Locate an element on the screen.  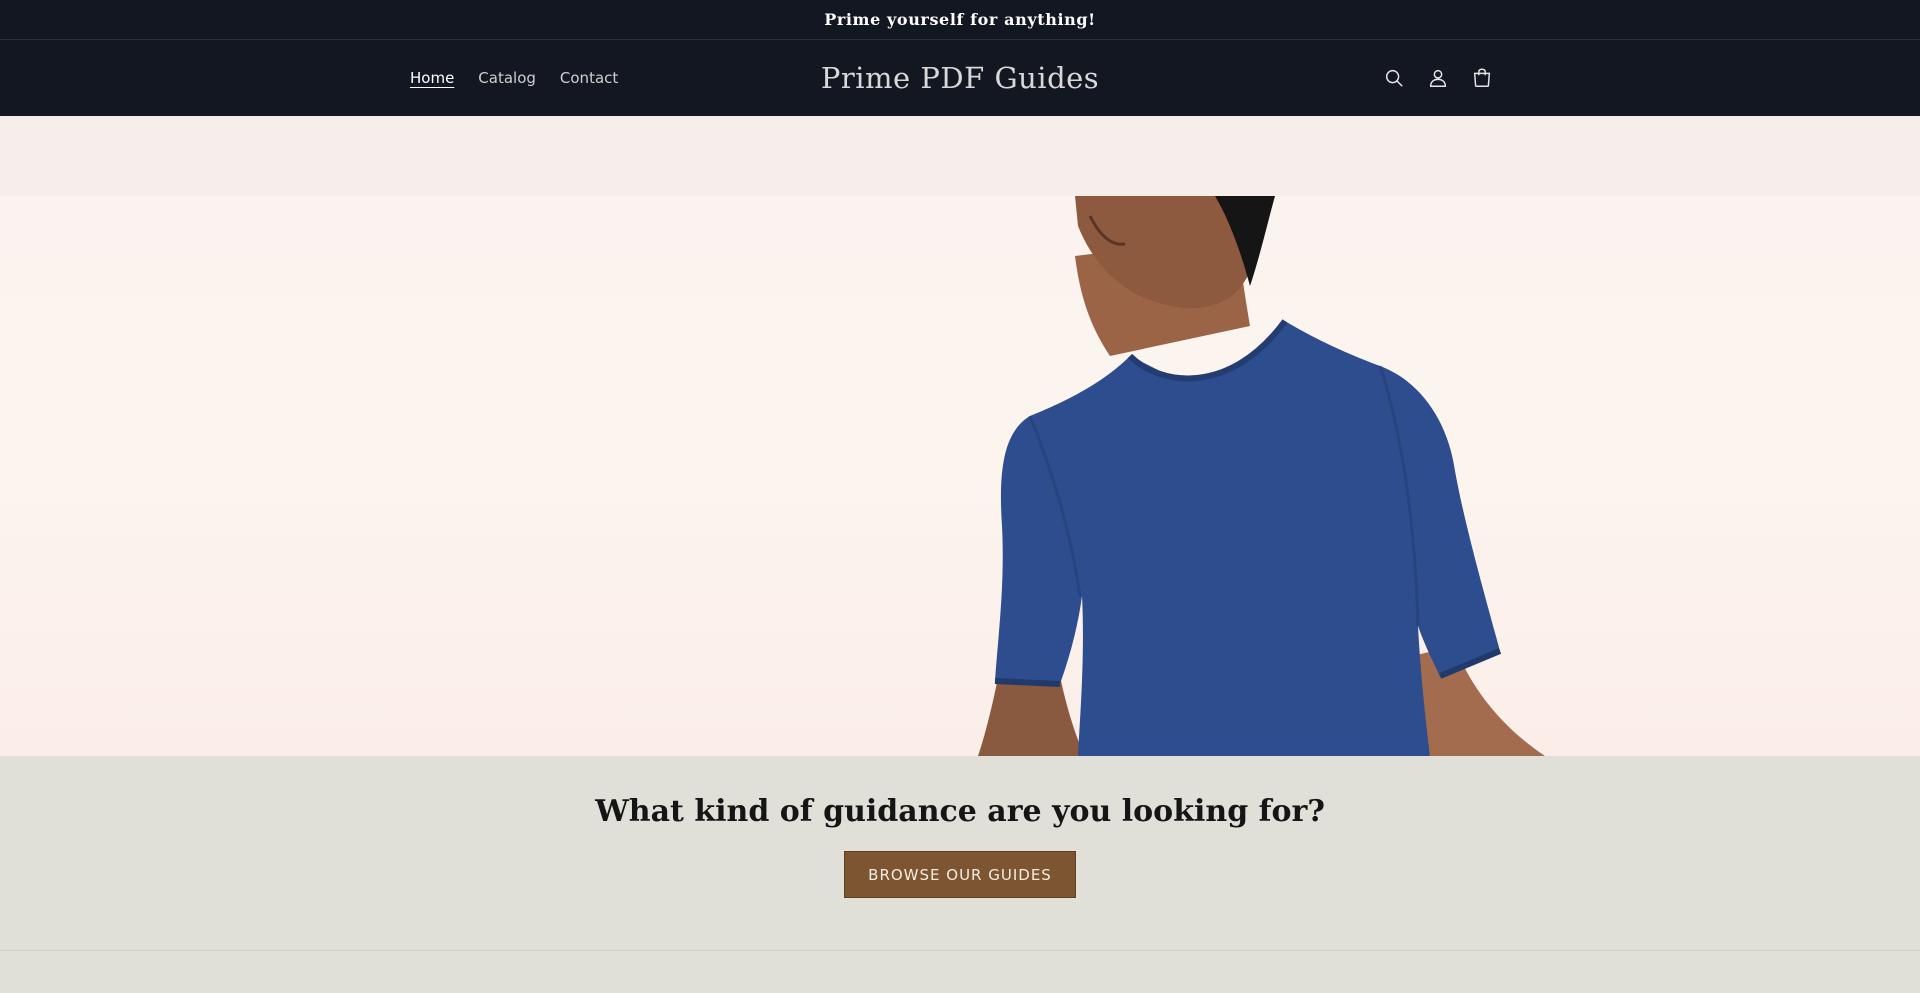
footer-strip is located at coordinates (960, 972).